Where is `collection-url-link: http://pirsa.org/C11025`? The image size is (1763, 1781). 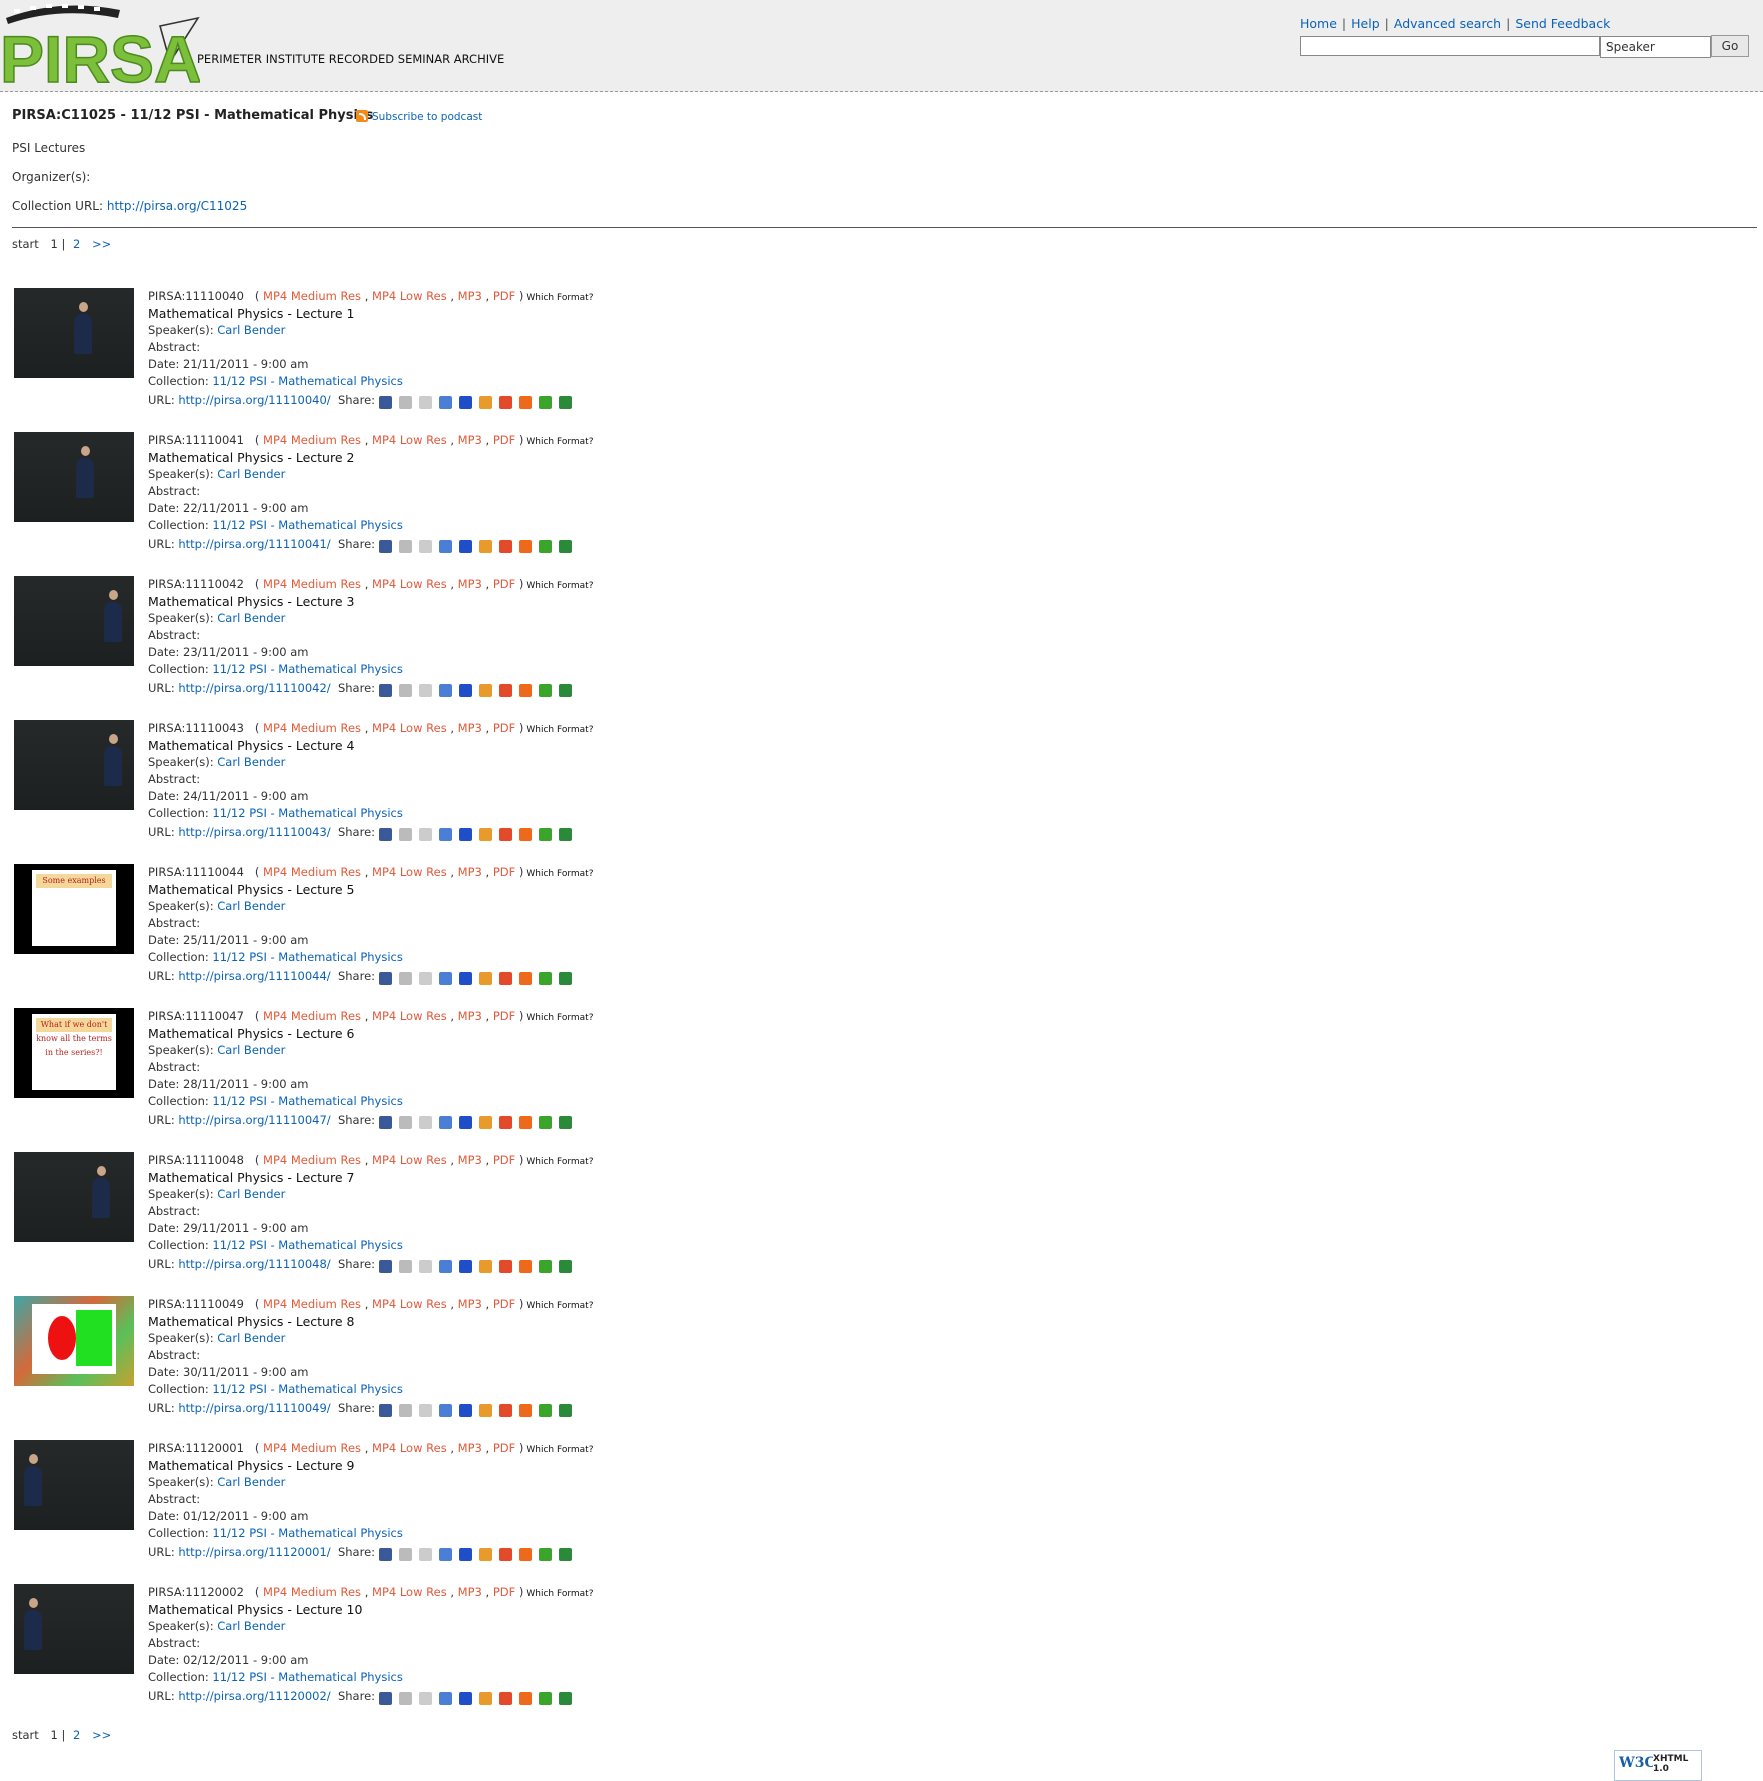
collection-url-link: http://pirsa.org/C11025 is located at coordinates (177, 206).